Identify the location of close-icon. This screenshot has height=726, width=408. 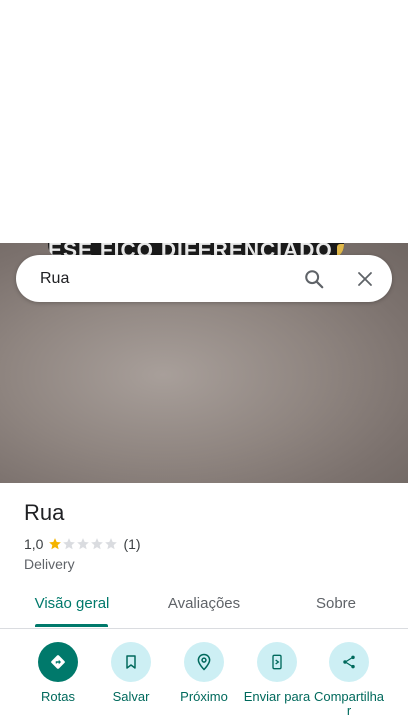
(365, 279).